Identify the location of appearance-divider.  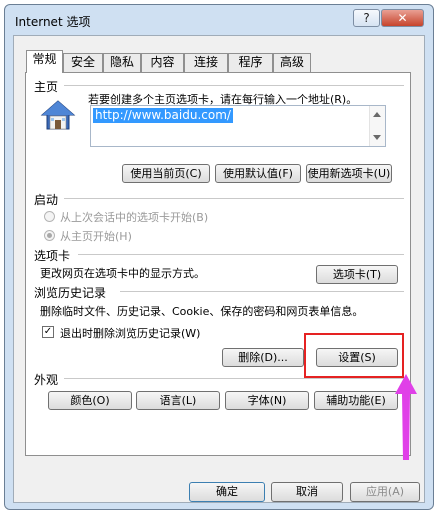
(234, 378).